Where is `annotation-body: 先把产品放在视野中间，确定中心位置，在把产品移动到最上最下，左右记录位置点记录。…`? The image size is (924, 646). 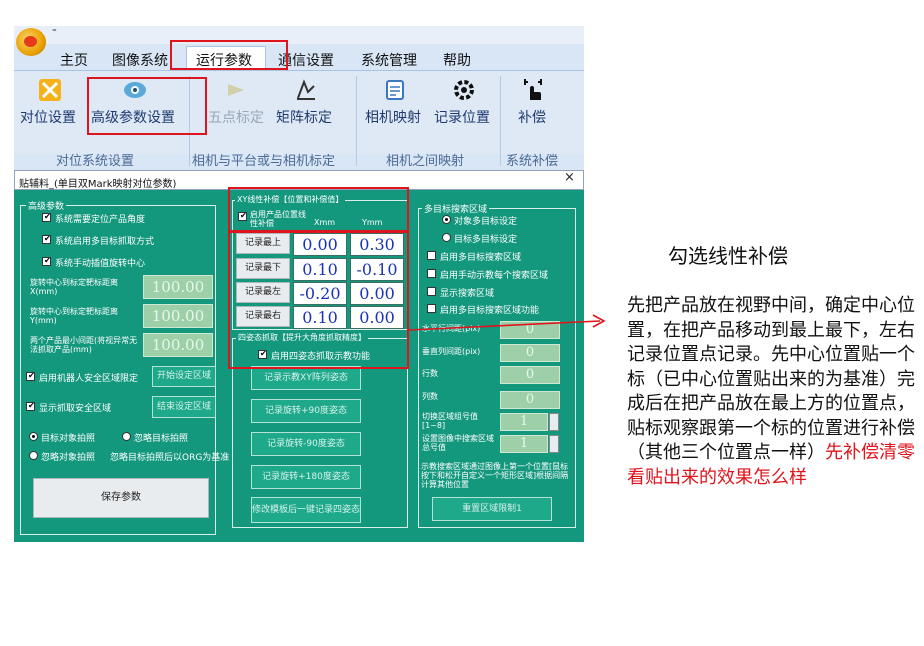
annotation-body: 先把产品放在视野中间，确定中心位置，在把产品移动到最上最下，左右记录位置点记录。… is located at coordinates (771, 379).